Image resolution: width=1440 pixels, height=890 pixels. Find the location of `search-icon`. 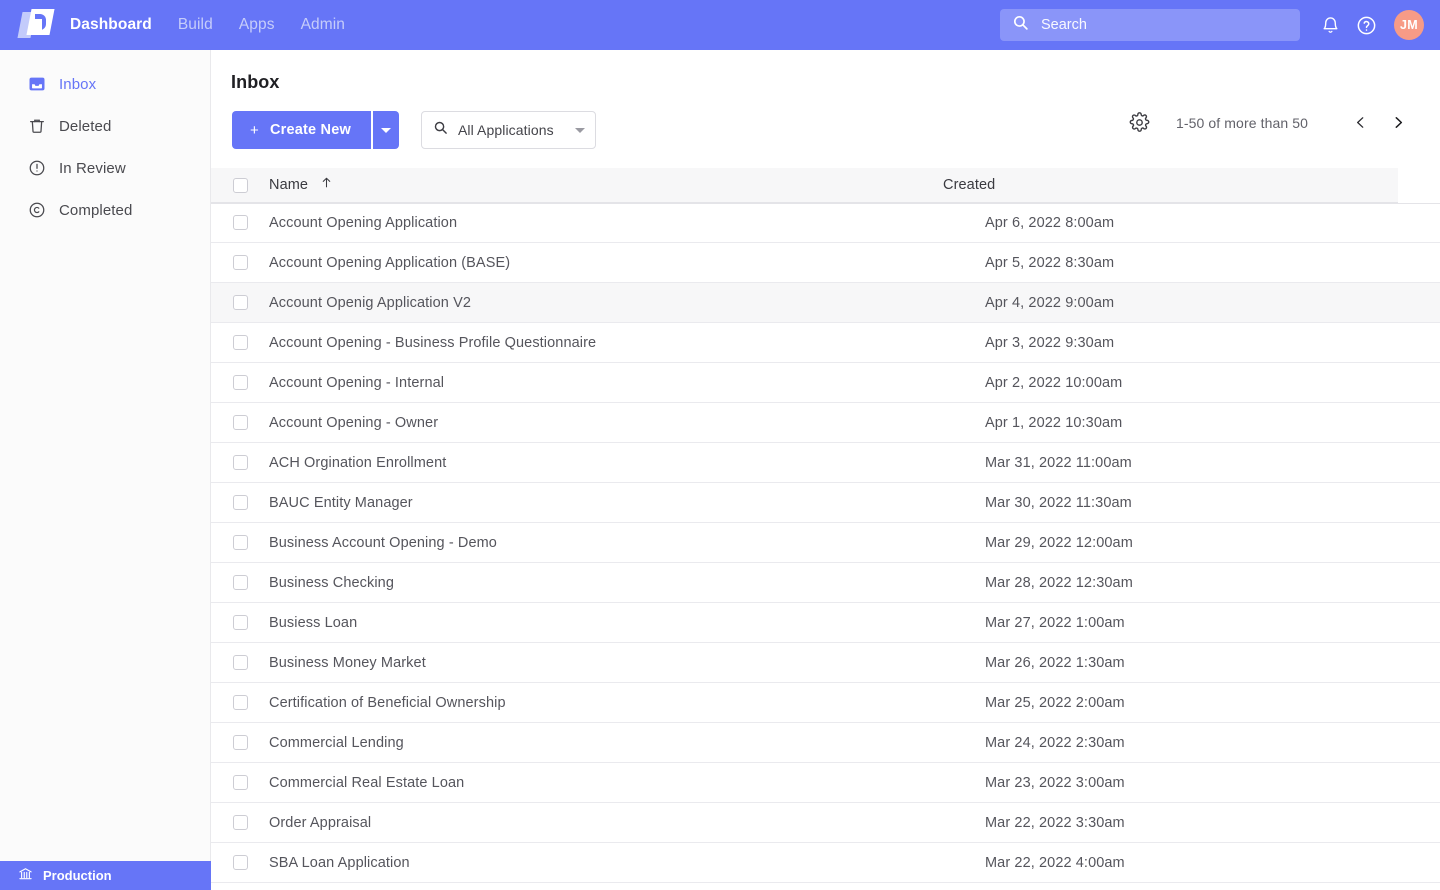

search-icon is located at coordinates (1020, 25).